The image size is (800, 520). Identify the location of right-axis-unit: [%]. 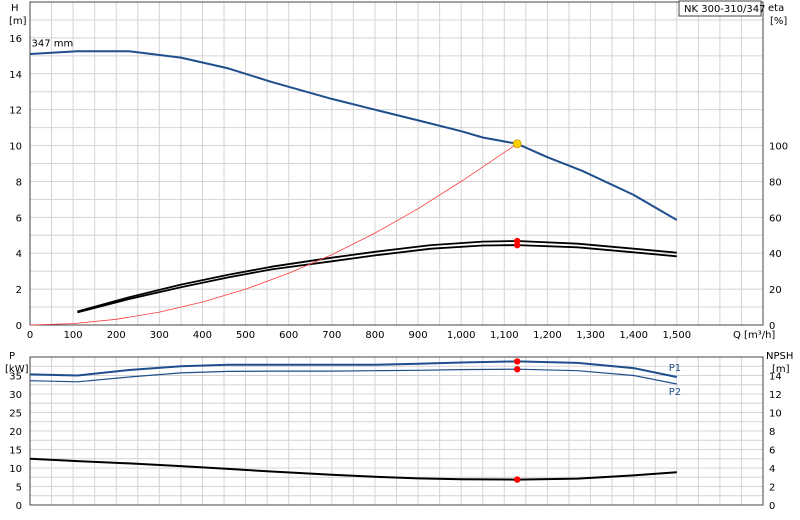
(778, 21).